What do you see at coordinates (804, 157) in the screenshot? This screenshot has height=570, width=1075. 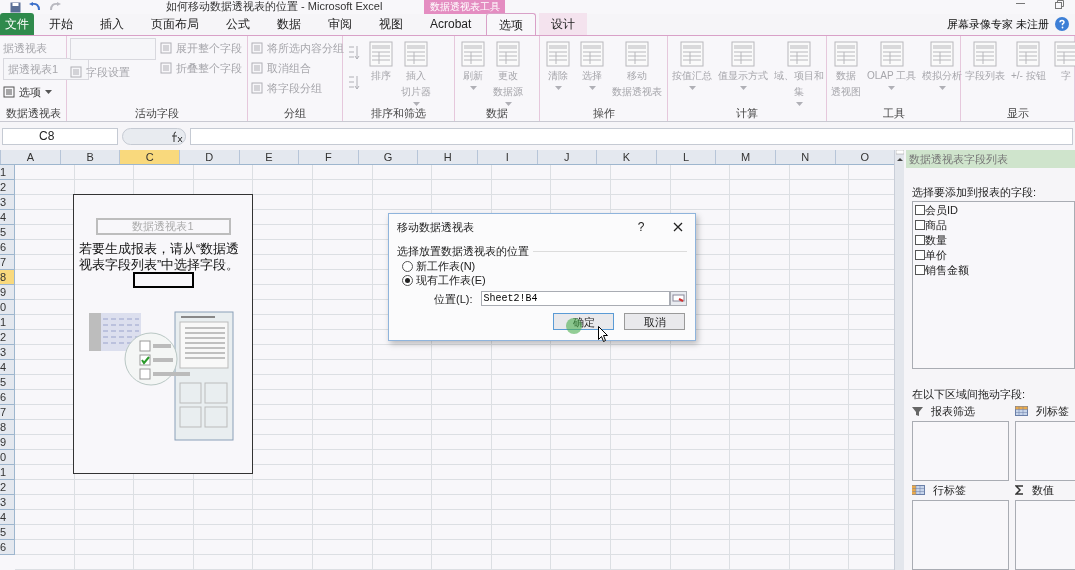 I see `column-header: N` at bounding box center [804, 157].